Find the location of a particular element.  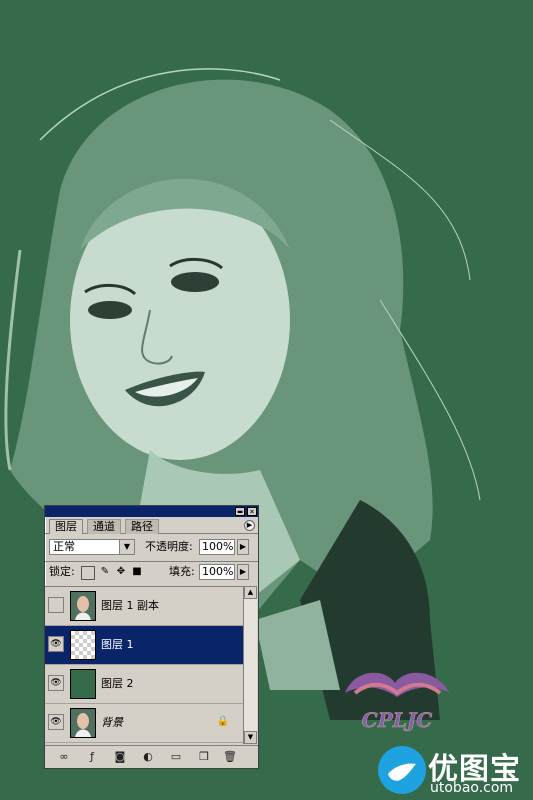

blend-mode-value: 正常 is located at coordinates (64, 546).